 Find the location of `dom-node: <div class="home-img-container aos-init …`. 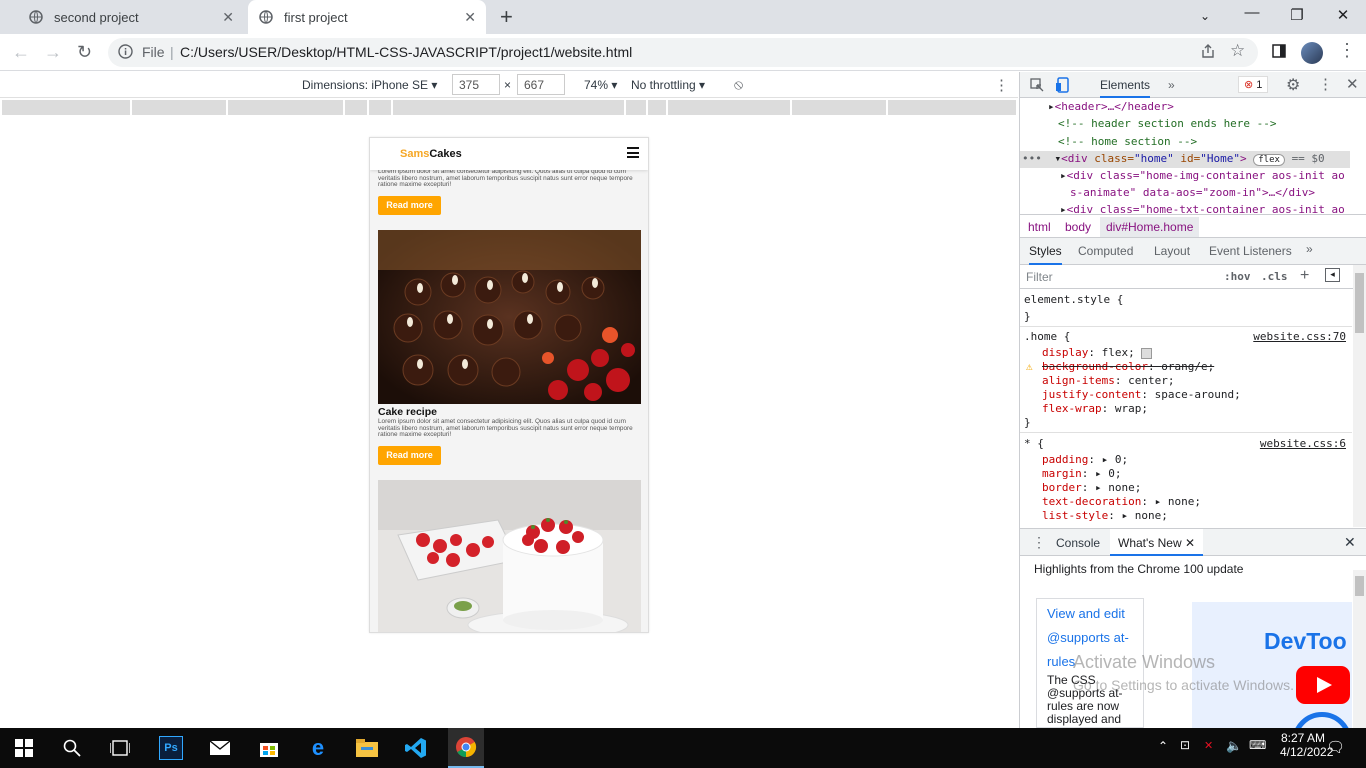

dom-node: <div class="home-img-container aos-init … is located at coordinates (1206, 175).